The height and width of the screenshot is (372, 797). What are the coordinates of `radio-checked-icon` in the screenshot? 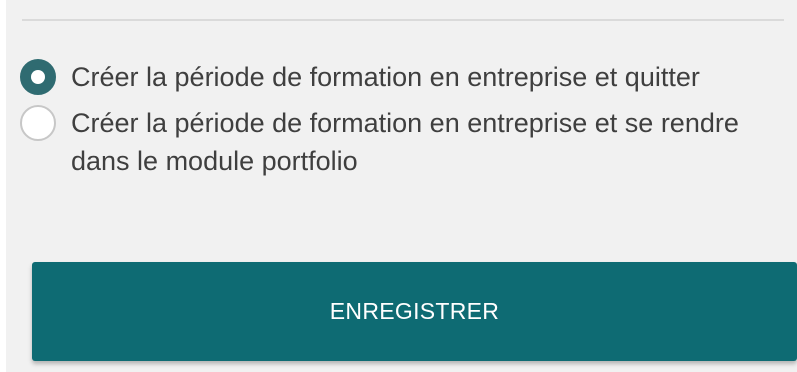 It's located at (38, 77).